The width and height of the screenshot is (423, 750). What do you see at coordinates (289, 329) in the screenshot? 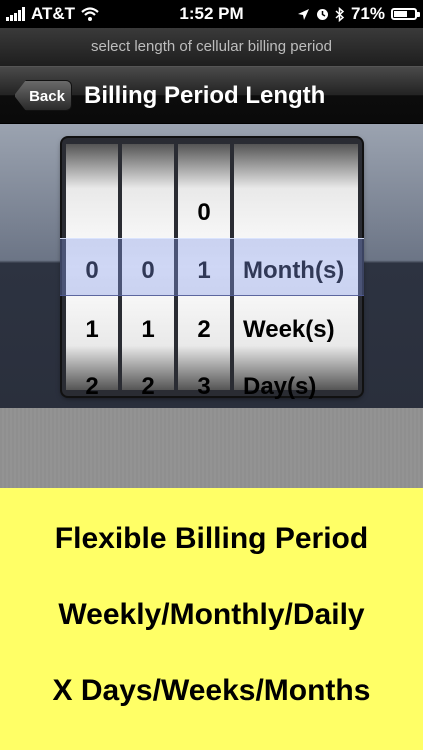
I see `picker-item: Week(s)` at bounding box center [289, 329].